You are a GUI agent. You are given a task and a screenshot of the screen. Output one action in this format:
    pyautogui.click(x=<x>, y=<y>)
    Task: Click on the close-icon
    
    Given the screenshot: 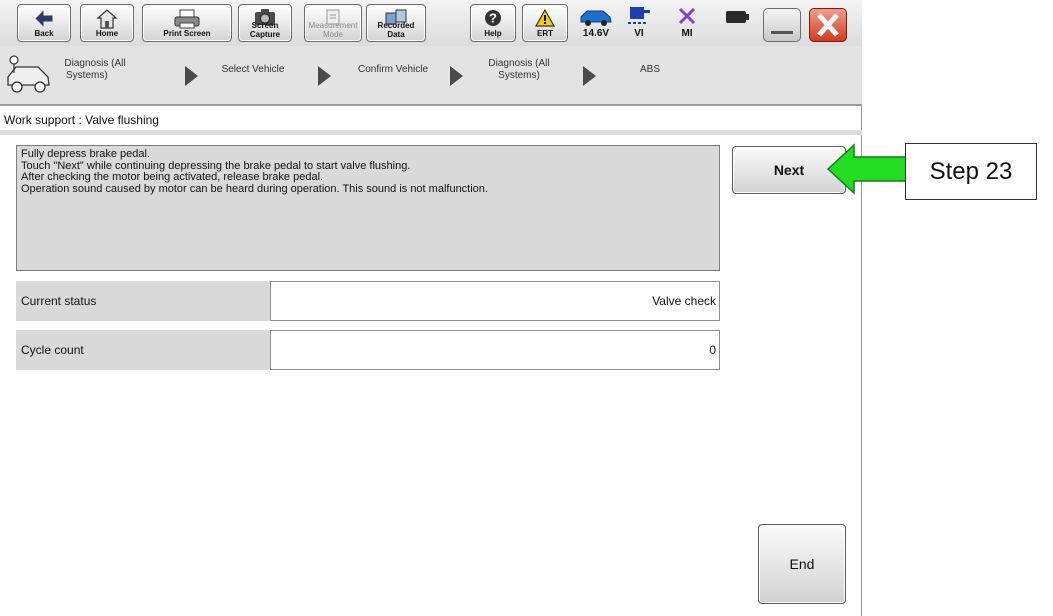 What is the action you would take?
    pyautogui.click(x=828, y=25)
    